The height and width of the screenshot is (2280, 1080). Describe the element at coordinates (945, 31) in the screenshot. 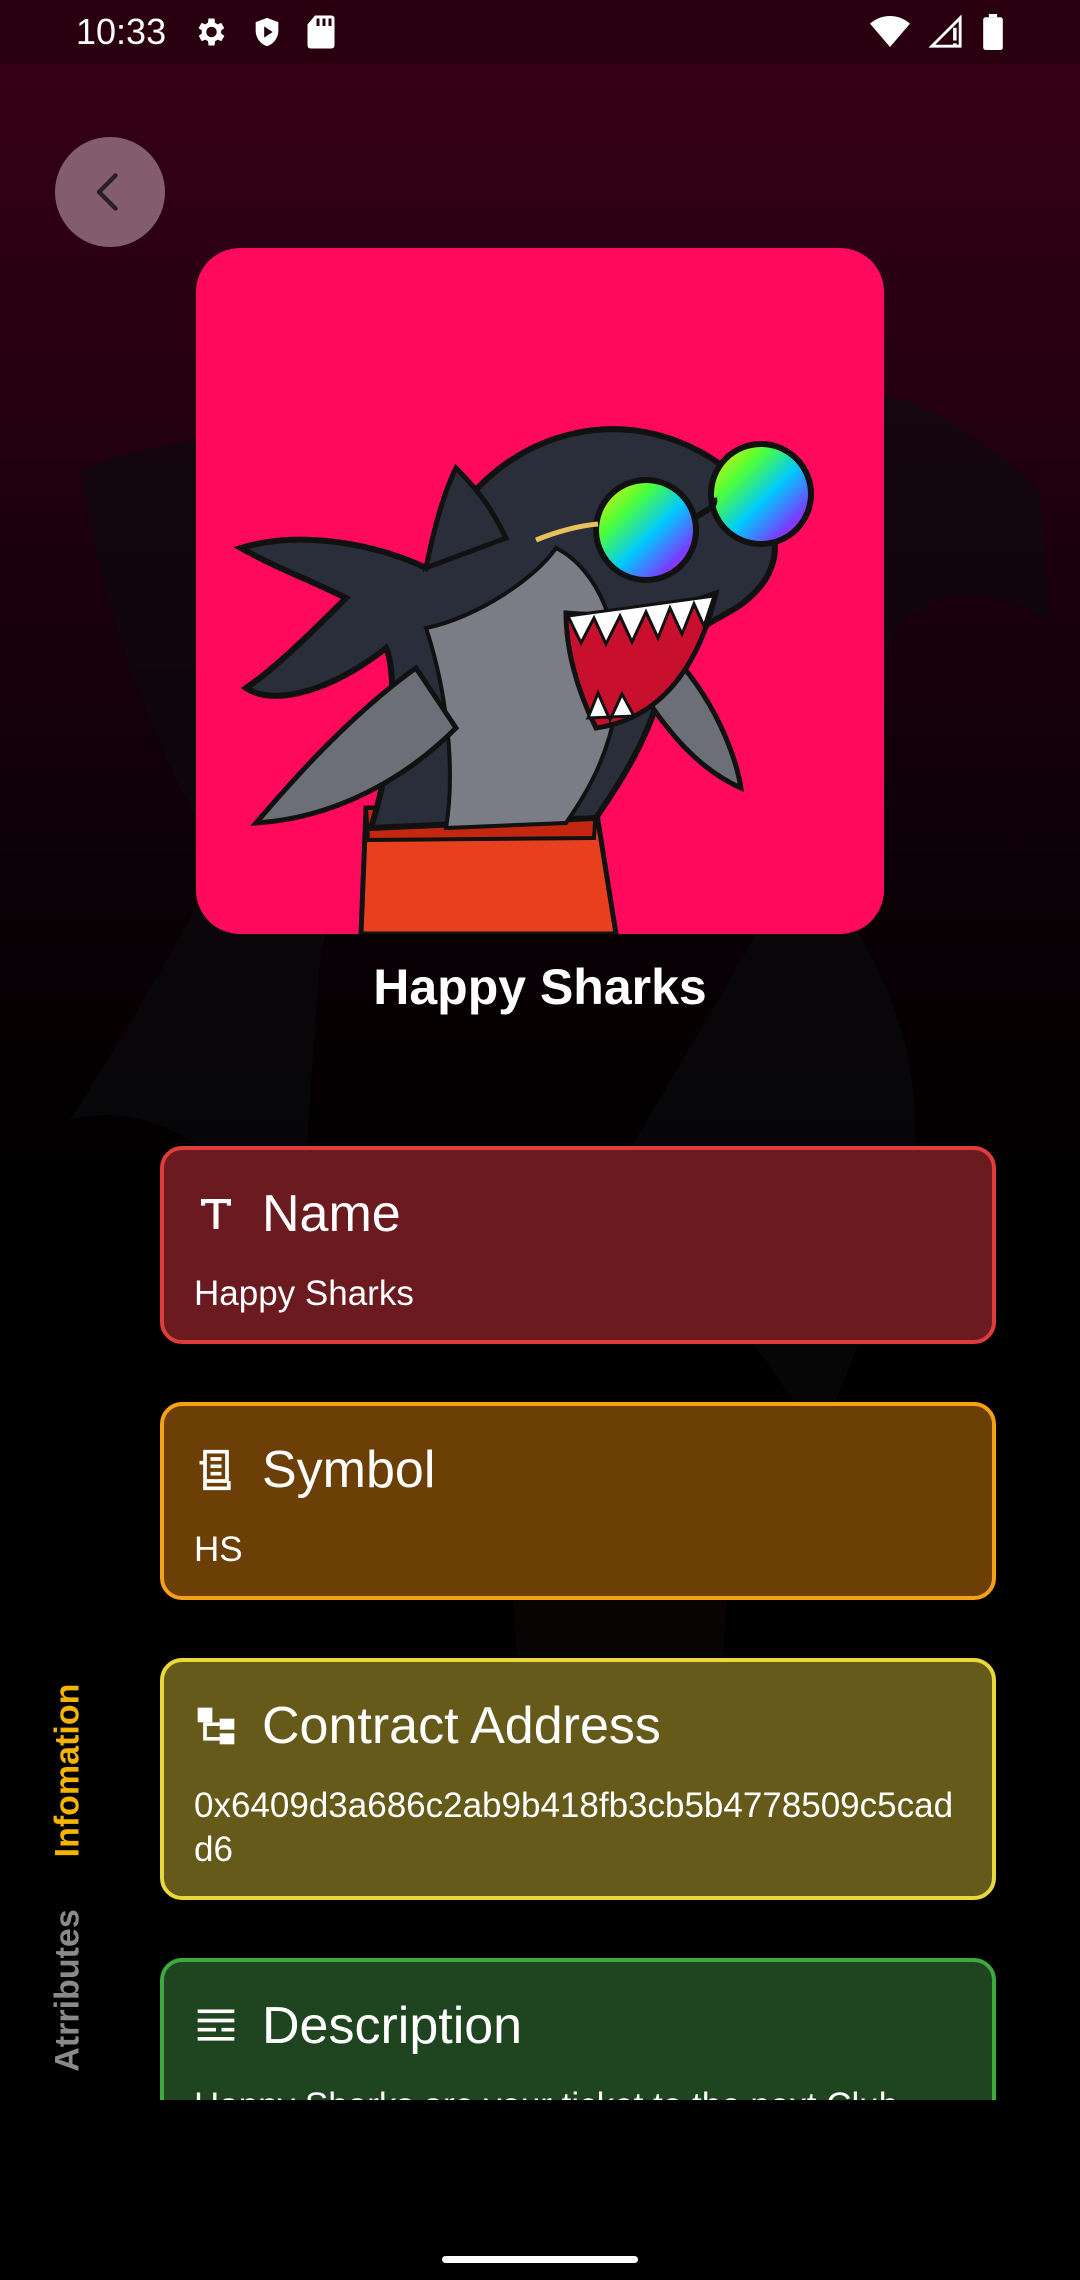

I see `signal-icon` at that location.